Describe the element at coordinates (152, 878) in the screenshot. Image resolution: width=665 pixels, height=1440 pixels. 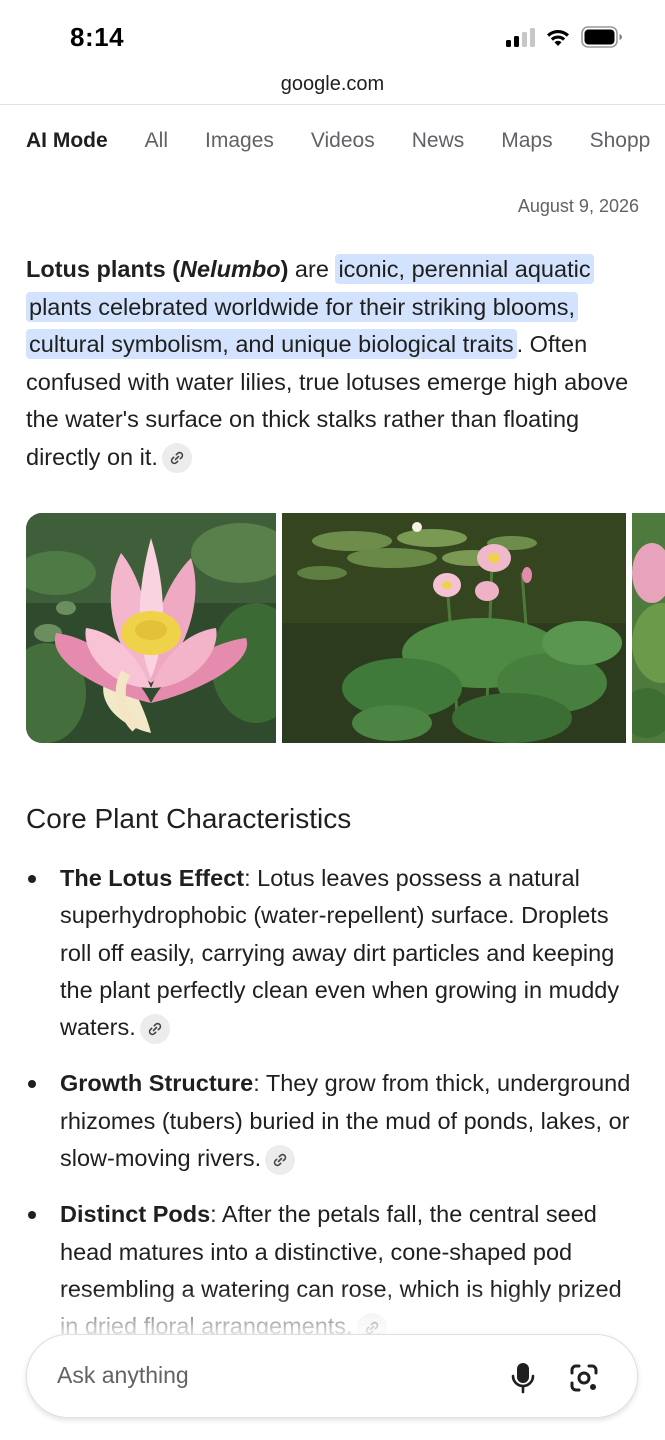
I see `bullet-term: The Lotus Effect` at that location.